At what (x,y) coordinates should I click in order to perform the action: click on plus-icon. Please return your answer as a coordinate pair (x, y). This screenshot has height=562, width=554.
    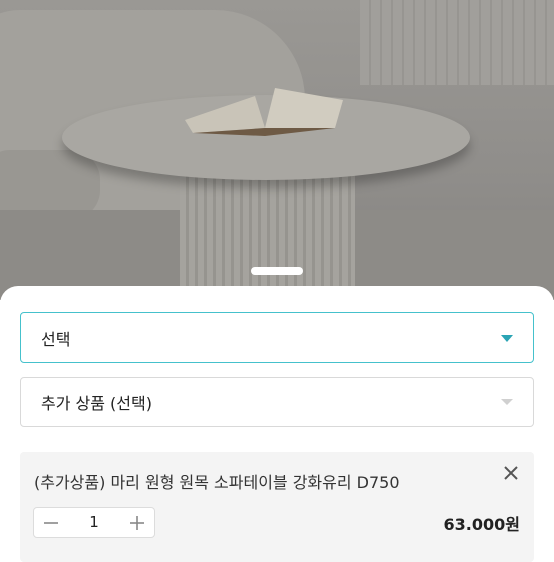
    Looking at the image, I should click on (137, 522).